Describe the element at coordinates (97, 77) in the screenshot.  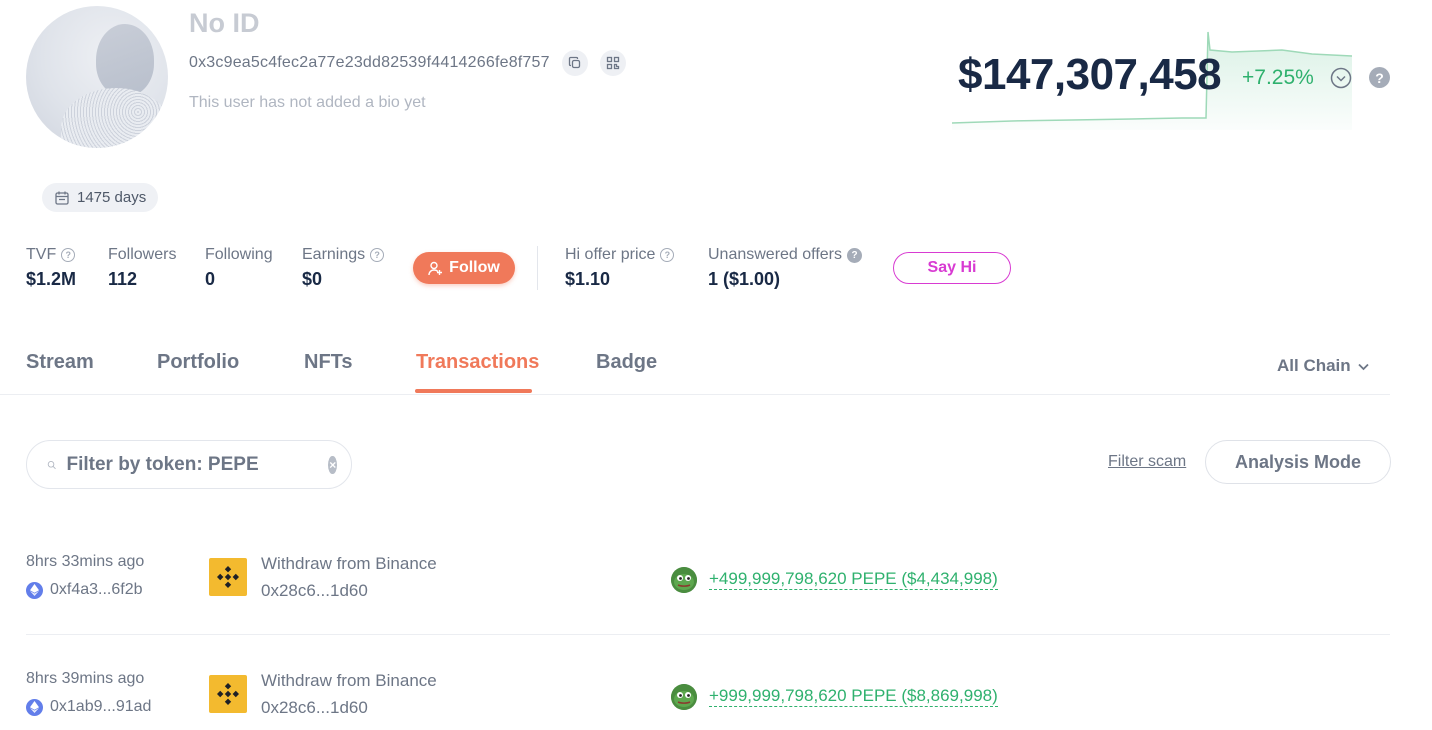
I see `avatar` at that location.